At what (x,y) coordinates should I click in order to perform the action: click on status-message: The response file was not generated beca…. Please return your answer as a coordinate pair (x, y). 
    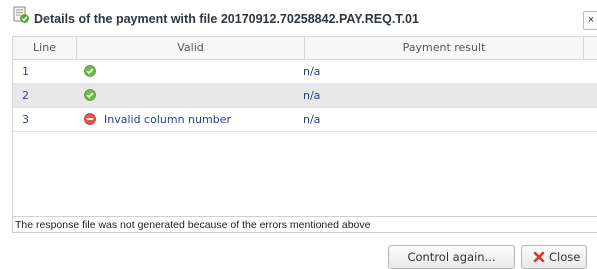
    Looking at the image, I should click on (304, 224).